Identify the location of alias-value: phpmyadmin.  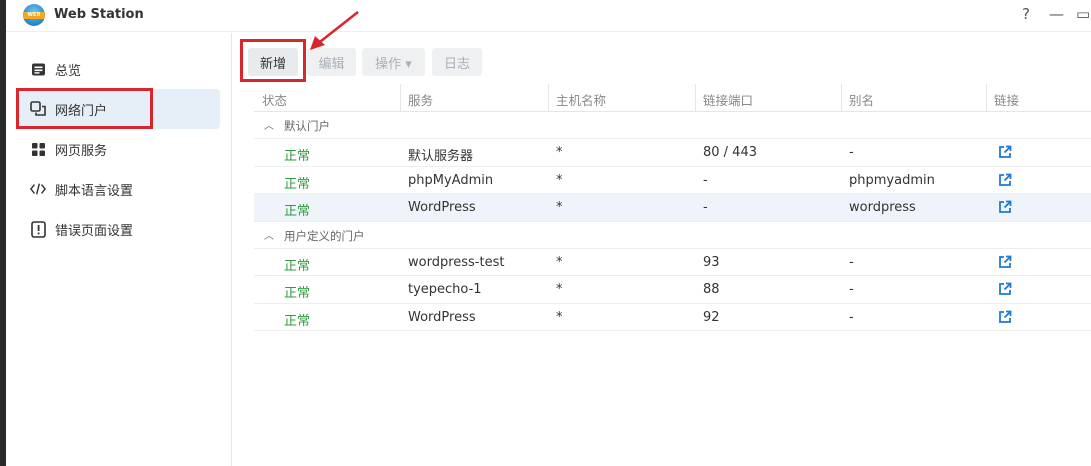
(892, 180).